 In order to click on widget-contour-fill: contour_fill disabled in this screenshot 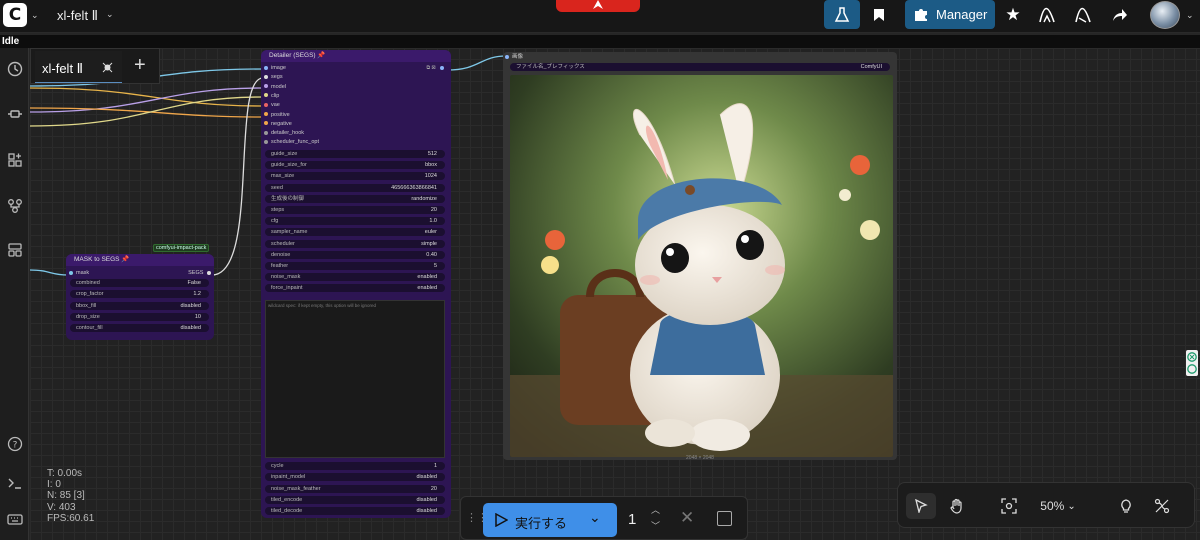, I will do `click(139, 328)`.